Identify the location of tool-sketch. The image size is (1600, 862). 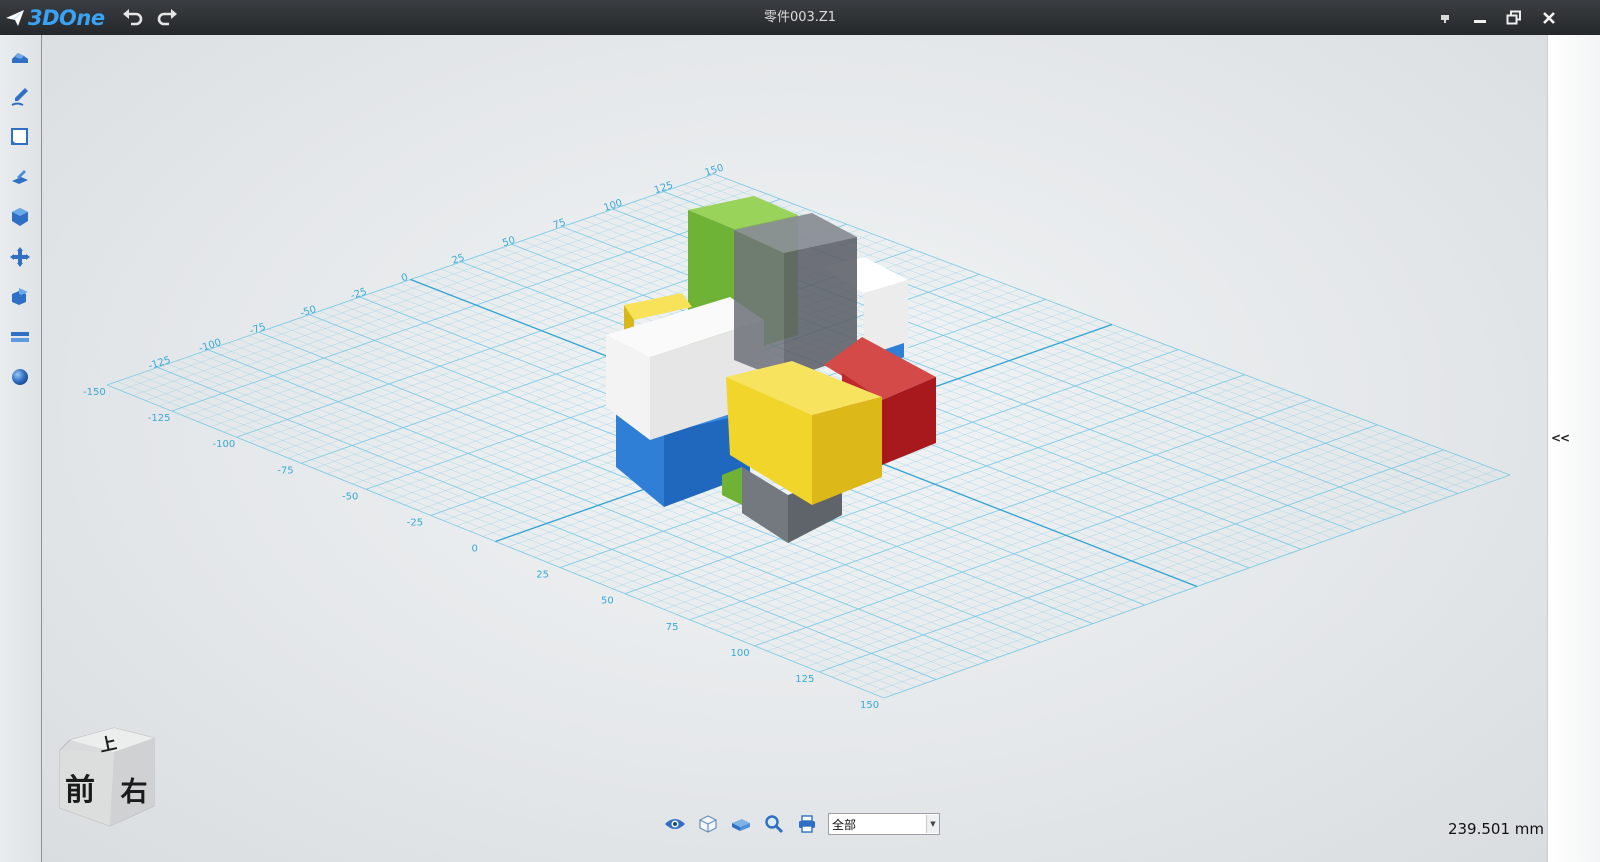
(20, 97).